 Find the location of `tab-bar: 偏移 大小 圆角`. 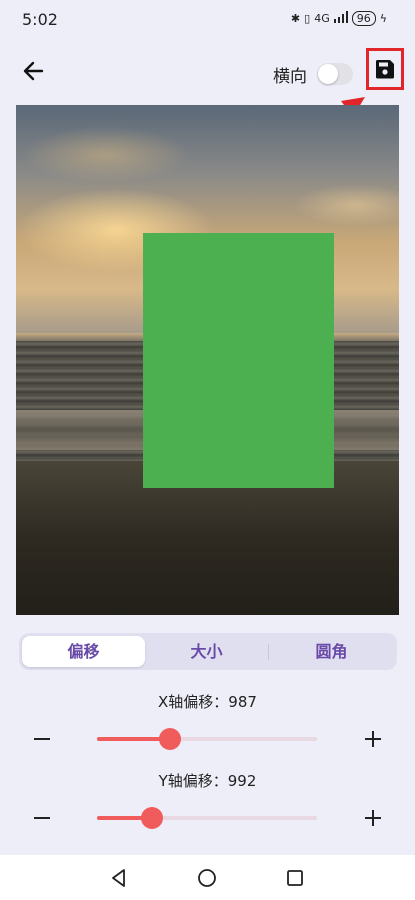

tab-bar: 偏移 大小 圆角 is located at coordinates (208, 651).